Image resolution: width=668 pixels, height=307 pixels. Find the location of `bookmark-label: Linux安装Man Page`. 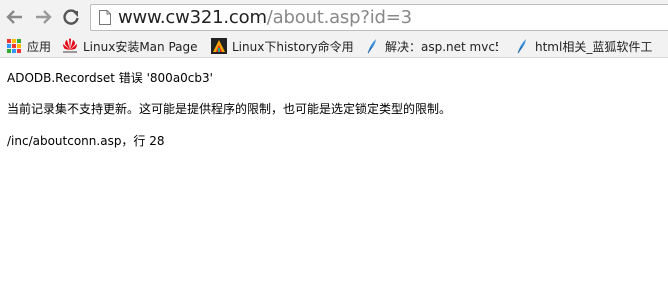

bookmark-label: Linux安装Man Page is located at coordinates (140, 46).